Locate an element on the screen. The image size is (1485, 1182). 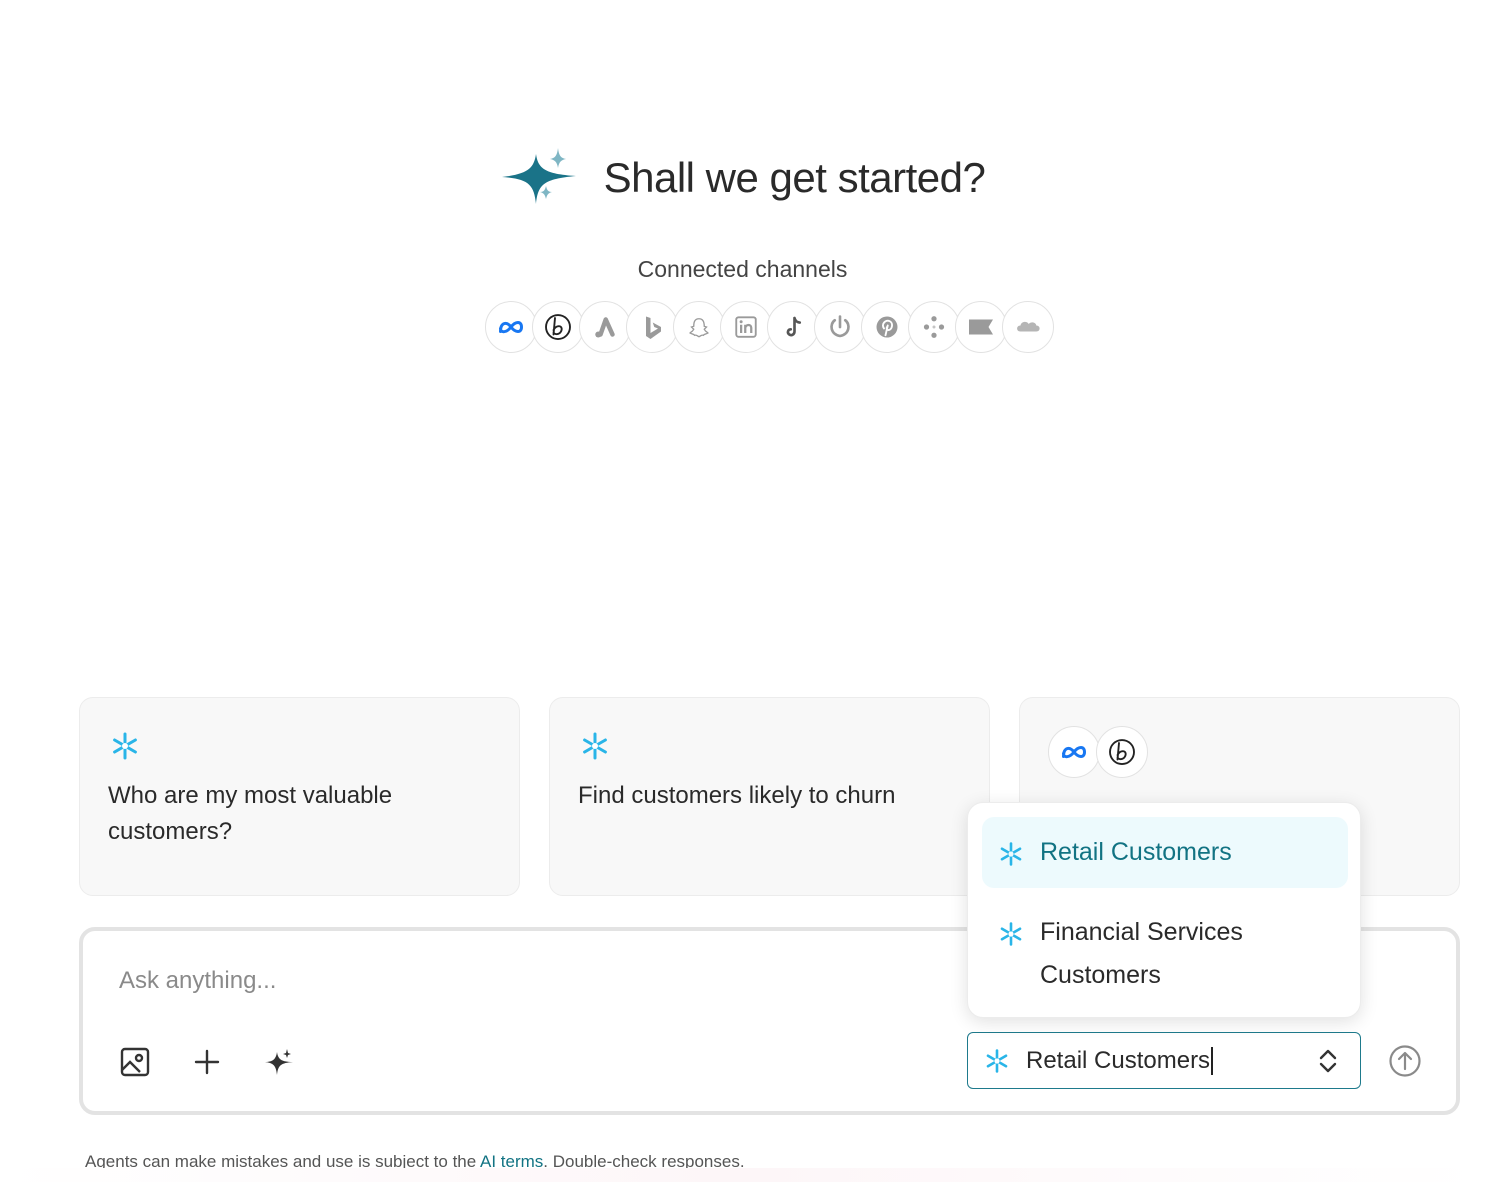
bing-icon is located at coordinates (652, 327).